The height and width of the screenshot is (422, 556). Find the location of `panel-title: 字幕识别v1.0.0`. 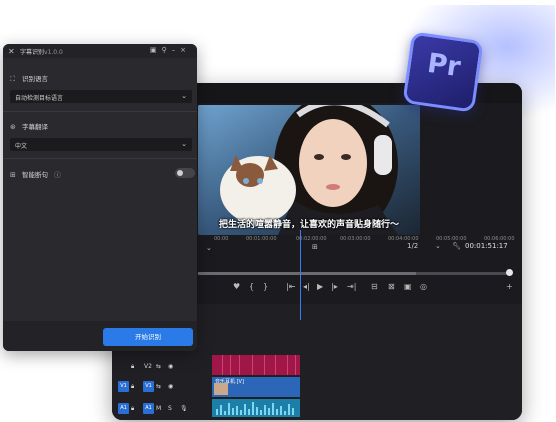

panel-title: 字幕识别v1.0.0 is located at coordinates (41, 52).